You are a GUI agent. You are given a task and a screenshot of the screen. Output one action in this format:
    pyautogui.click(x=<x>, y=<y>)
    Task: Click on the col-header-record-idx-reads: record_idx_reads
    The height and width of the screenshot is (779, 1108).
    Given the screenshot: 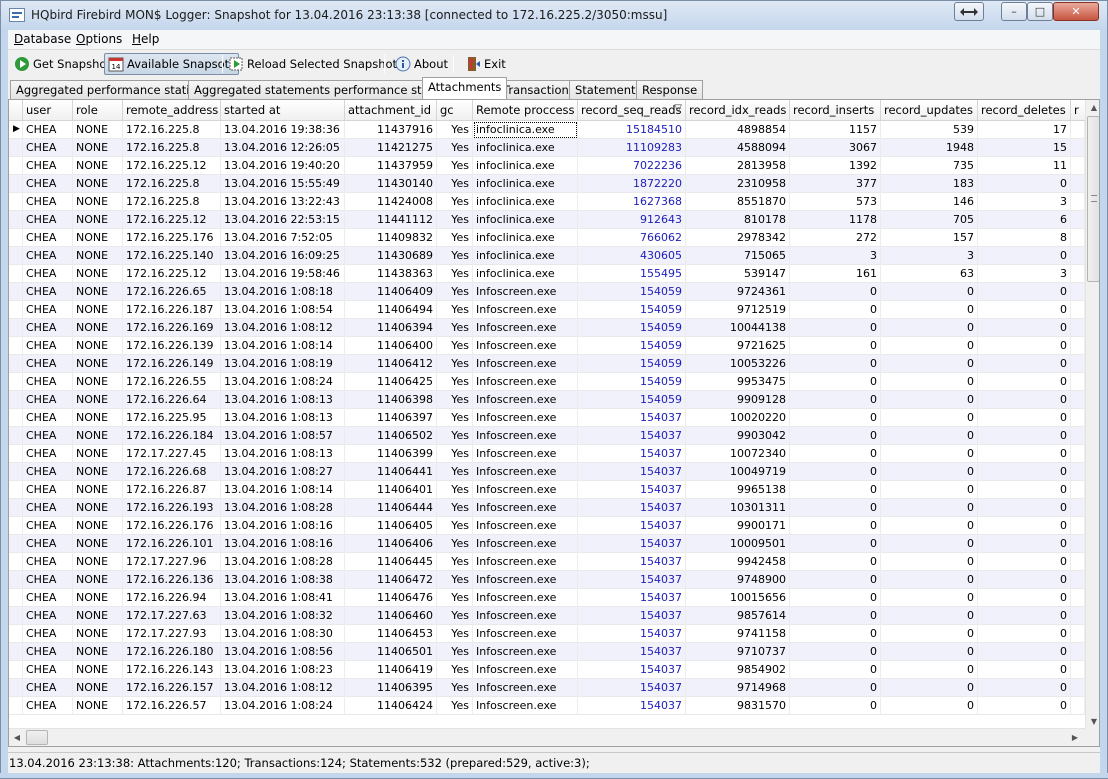 What is the action you would take?
    pyautogui.click(x=738, y=110)
    